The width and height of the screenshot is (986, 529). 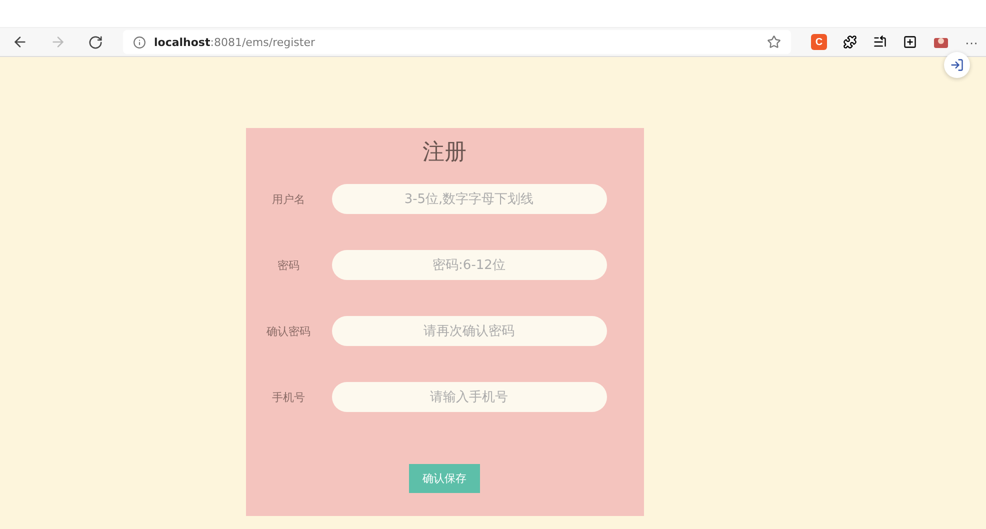 I want to click on sign-in-button, so click(x=957, y=65).